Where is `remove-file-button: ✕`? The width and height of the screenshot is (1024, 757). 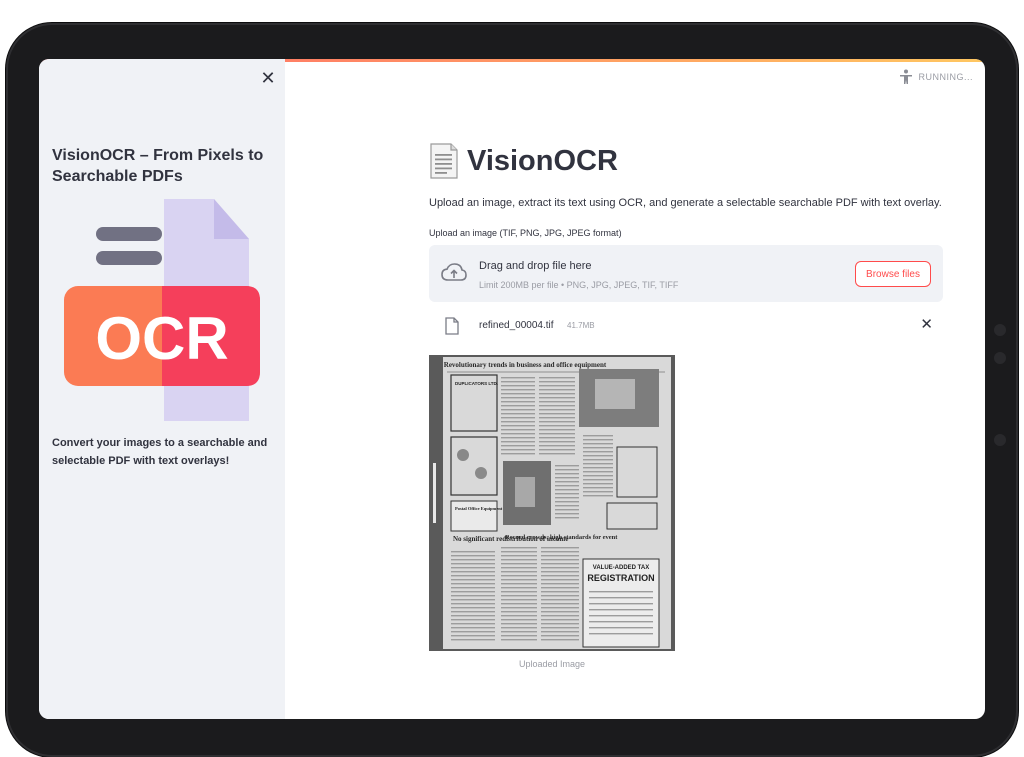 remove-file-button: ✕ is located at coordinates (926, 324).